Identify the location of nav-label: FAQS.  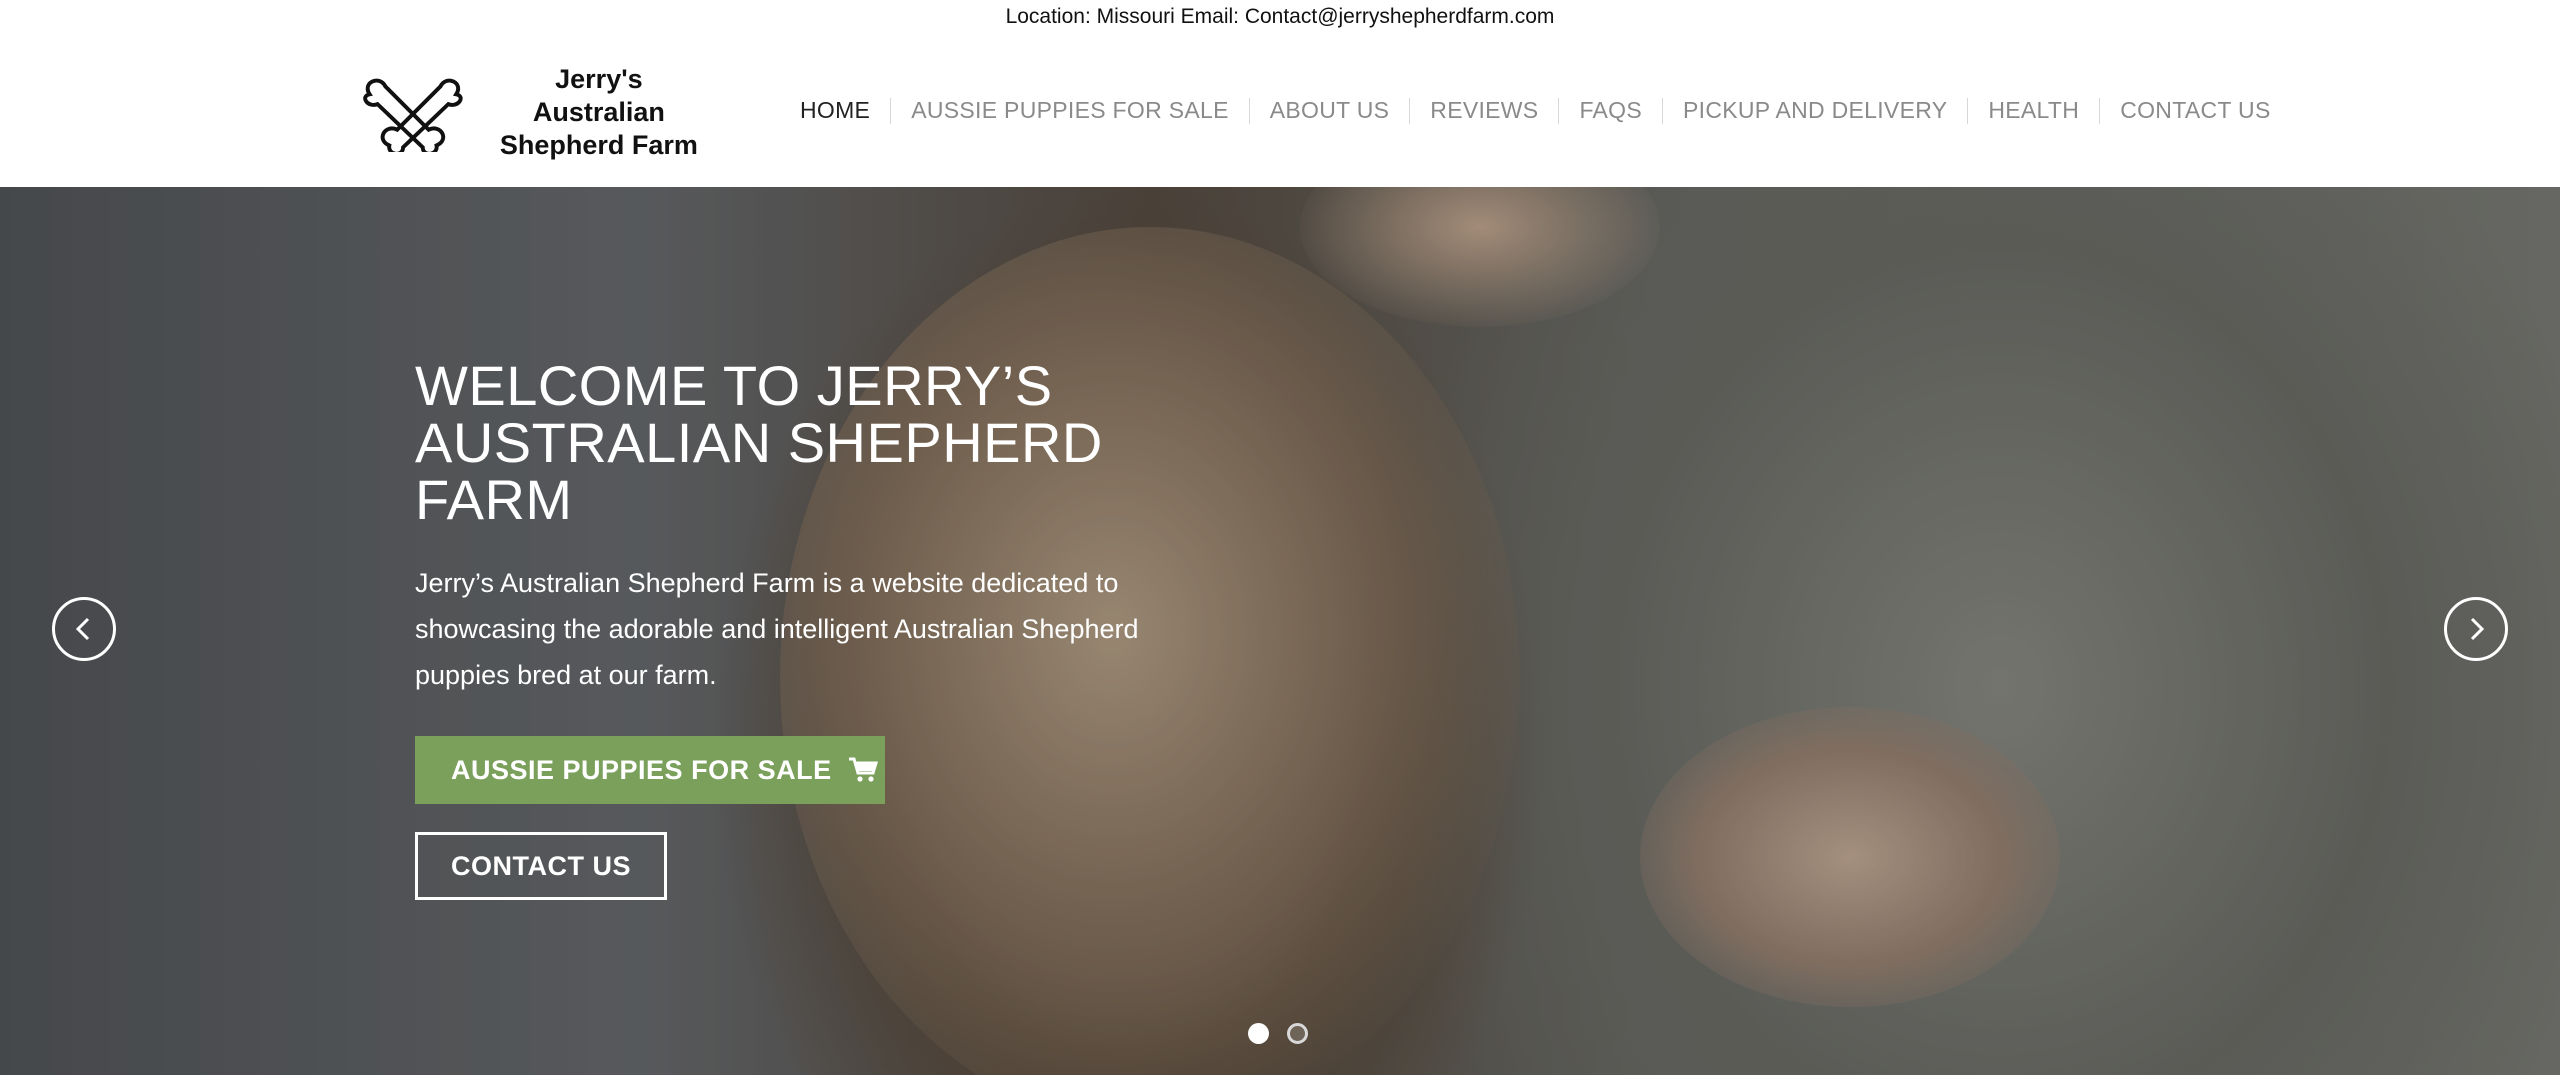
(1611, 110).